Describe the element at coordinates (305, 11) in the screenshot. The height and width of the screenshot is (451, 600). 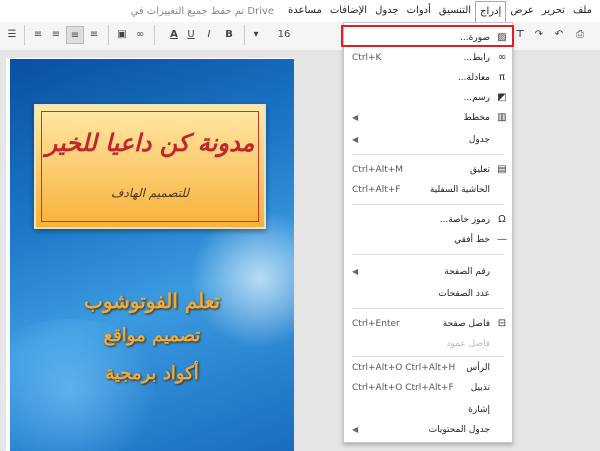
I see `menu-help: مساعدة` at that location.